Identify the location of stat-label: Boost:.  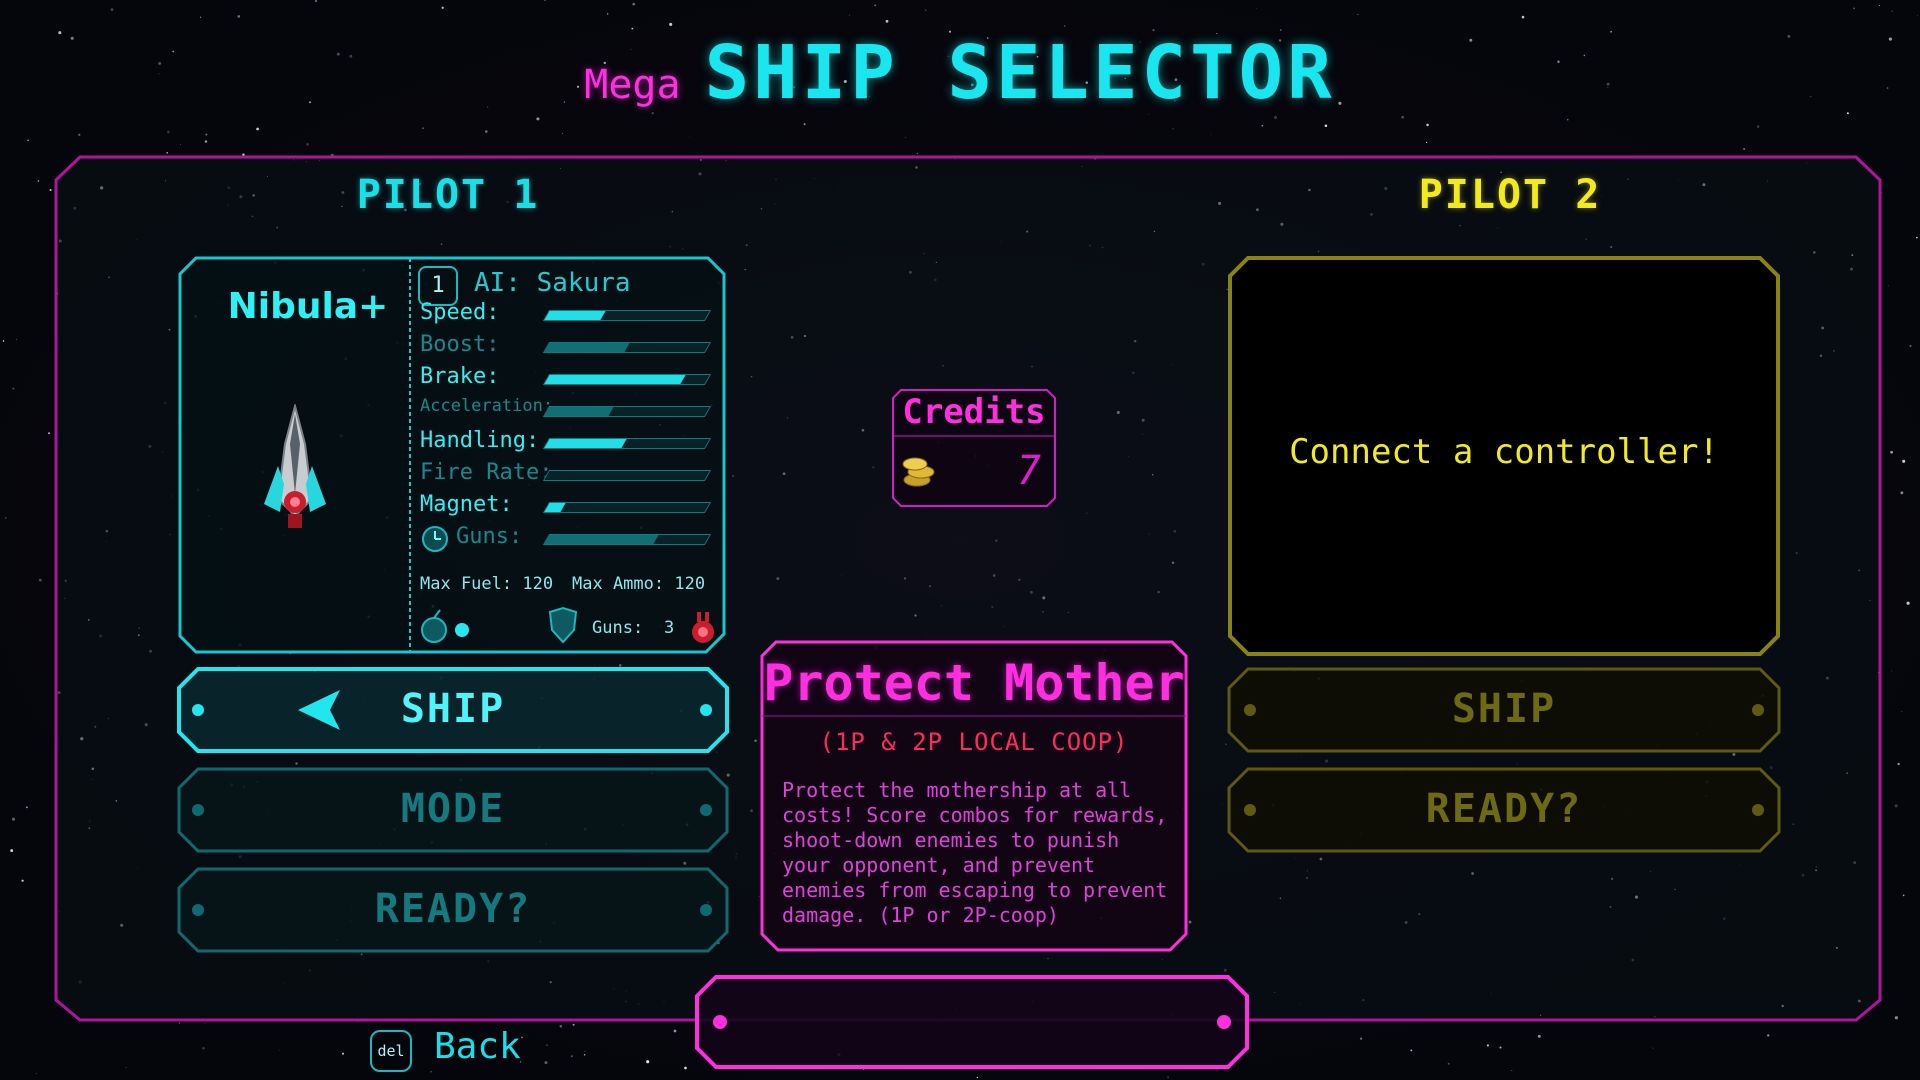
(460, 344).